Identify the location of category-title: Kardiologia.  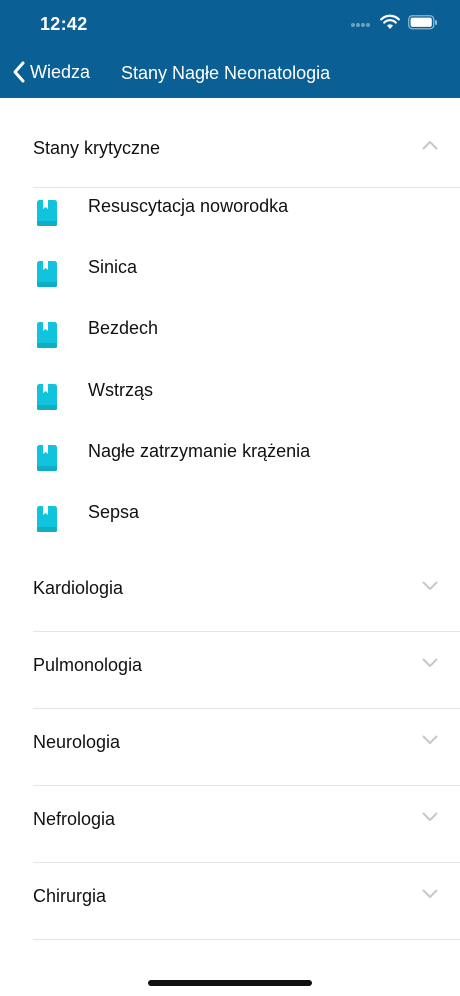
(78, 588).